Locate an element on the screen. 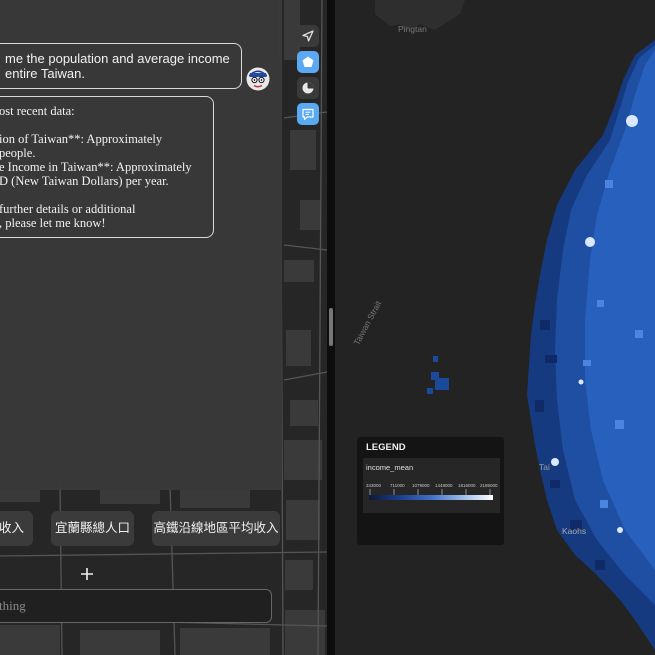  user-message-line: me the population and average income is located at coordinates (117, 58).